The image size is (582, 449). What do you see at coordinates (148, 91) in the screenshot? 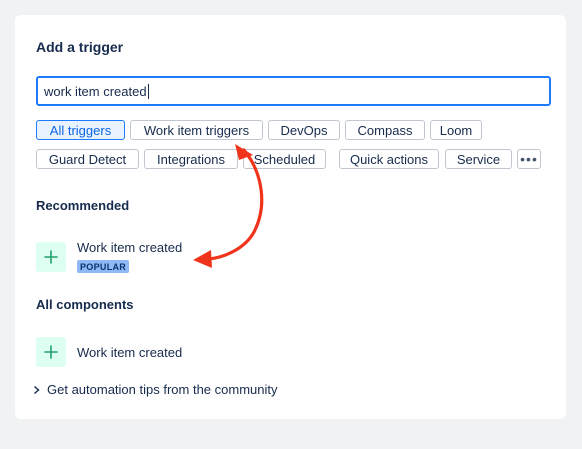
I see `text-caret` at bounding box center [148, 91].